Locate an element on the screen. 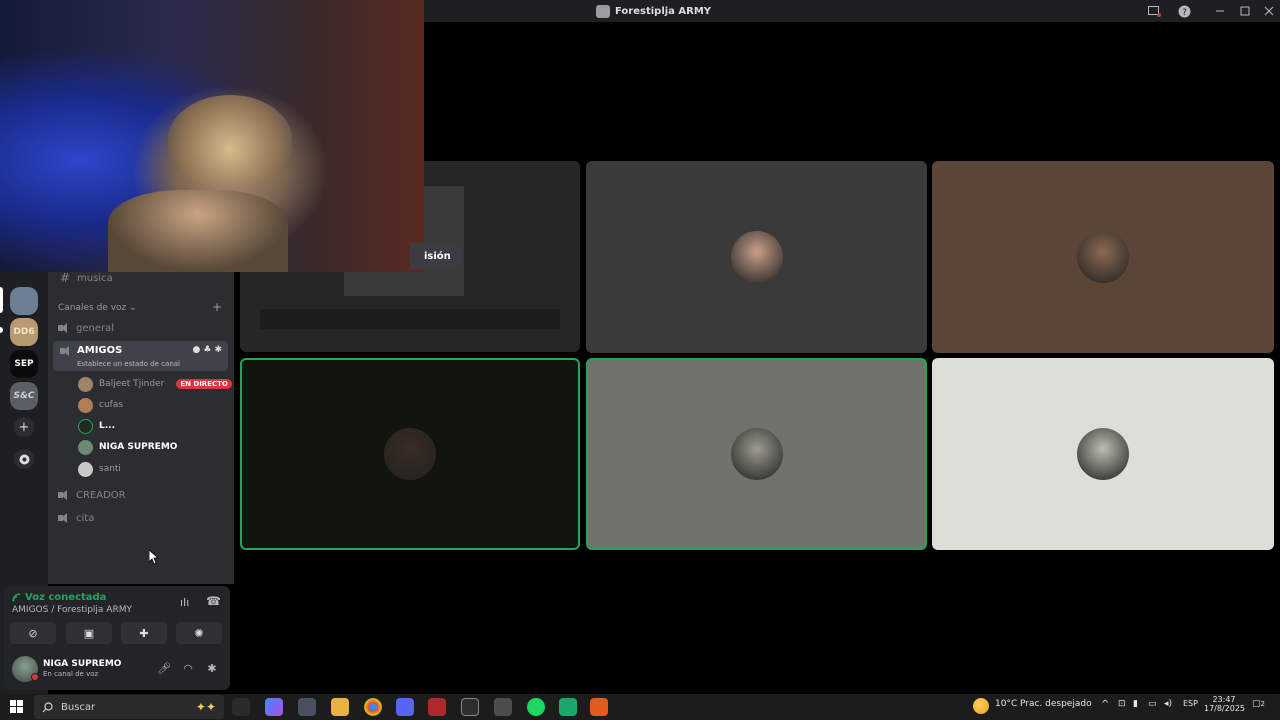 The image size is (1280, 720). minimize-icon is located at coordinates (1220, 11).